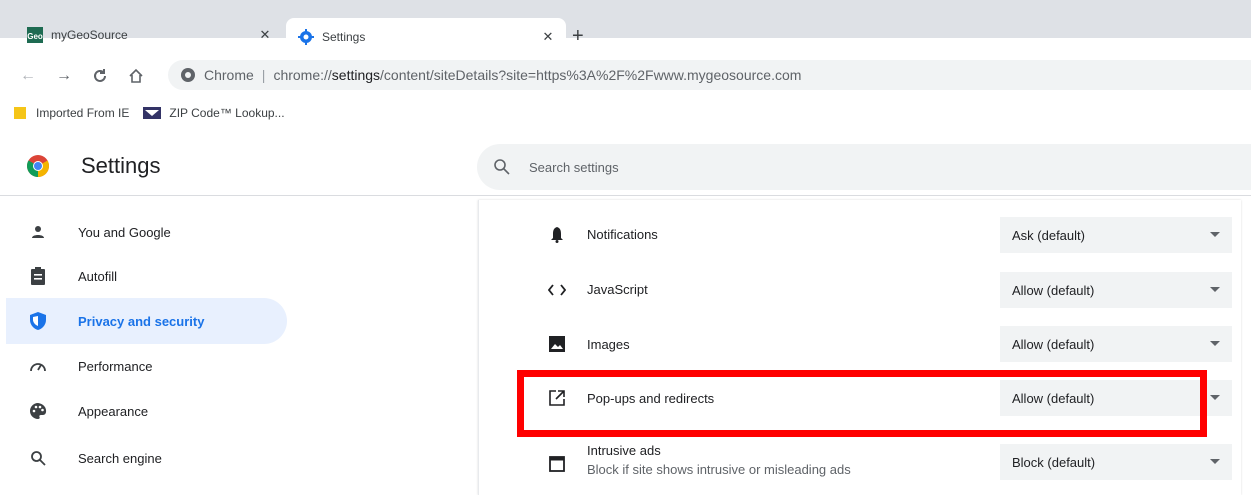  What do you see at coordinates (829, 167) in the screenshot?
I see `search-input` at bounding box center [829, 167].